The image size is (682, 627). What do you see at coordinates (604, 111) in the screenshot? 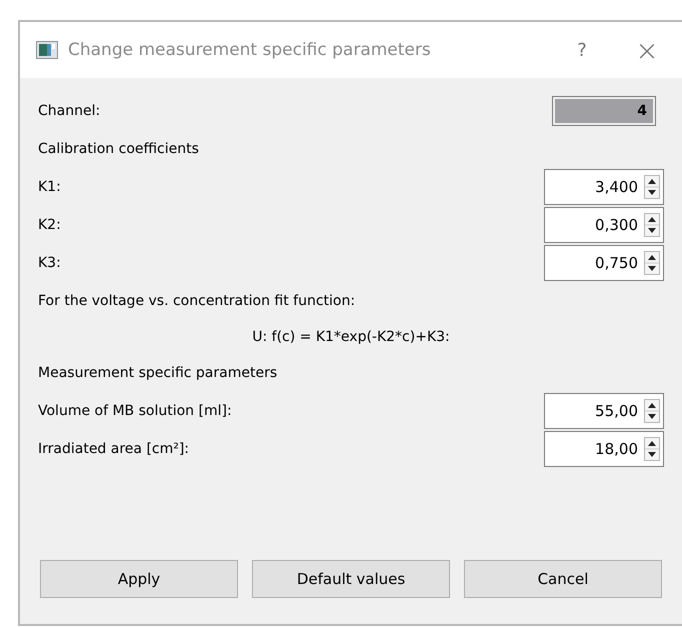
I see `channel-field: 4` at bounding box center [604, 111].